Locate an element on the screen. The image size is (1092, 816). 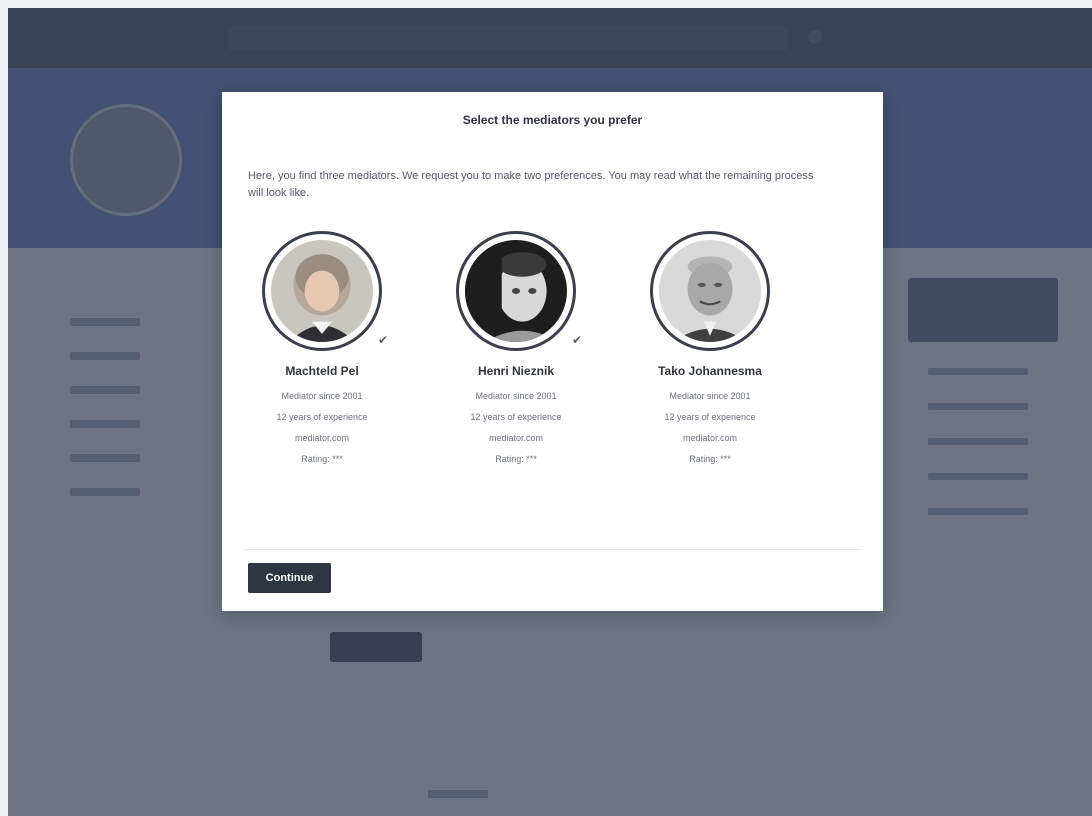
mediator-name: Machteld Pel is located at coordinates (322, 371).